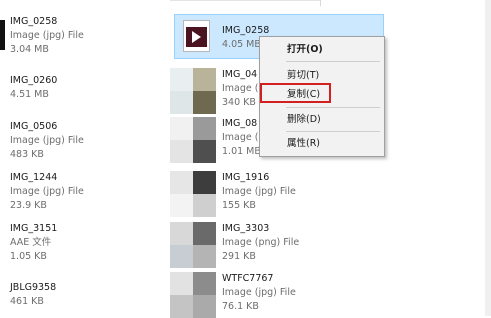 The height and width of the screenshot is (318, 491). What do you see at coordinates (488, 158) in the screenshot?
I see `scrollbar` at bounding box center [488, 158].